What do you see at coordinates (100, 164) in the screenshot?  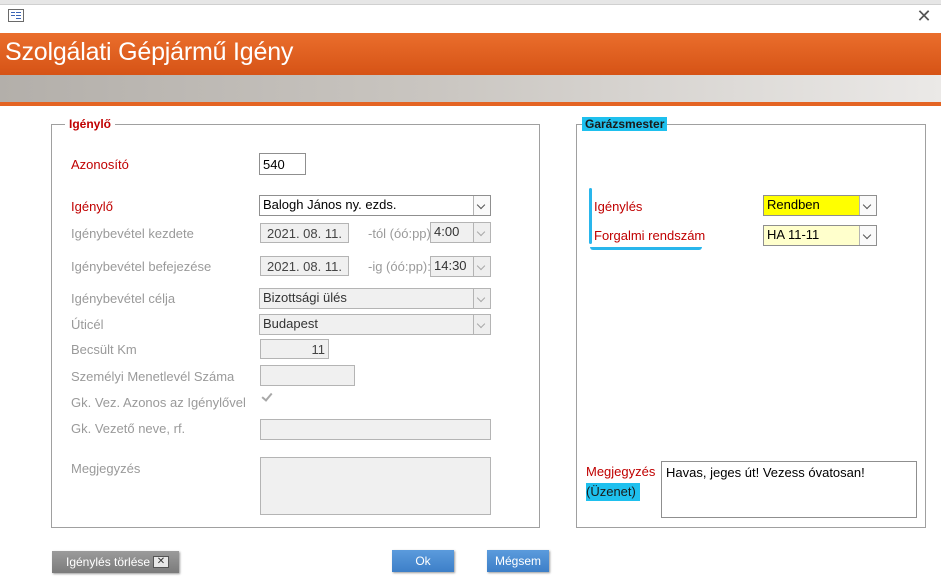 I see `azonosito-label: Azonosító` at bounding box center [100, 164].